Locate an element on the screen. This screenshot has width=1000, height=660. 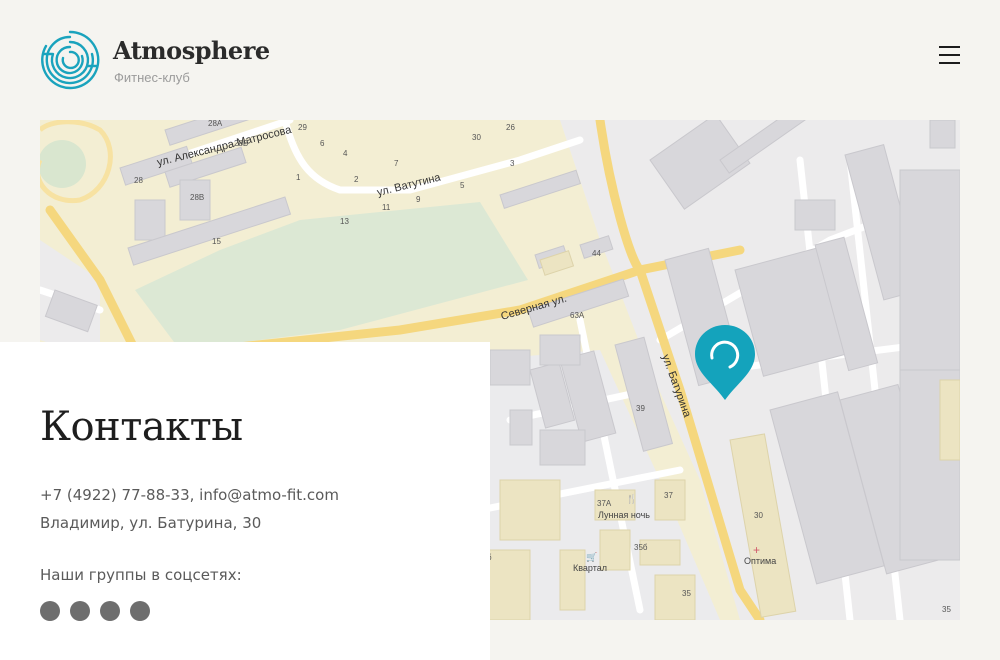
house-number: 4 is located at coordinates (345, 153).